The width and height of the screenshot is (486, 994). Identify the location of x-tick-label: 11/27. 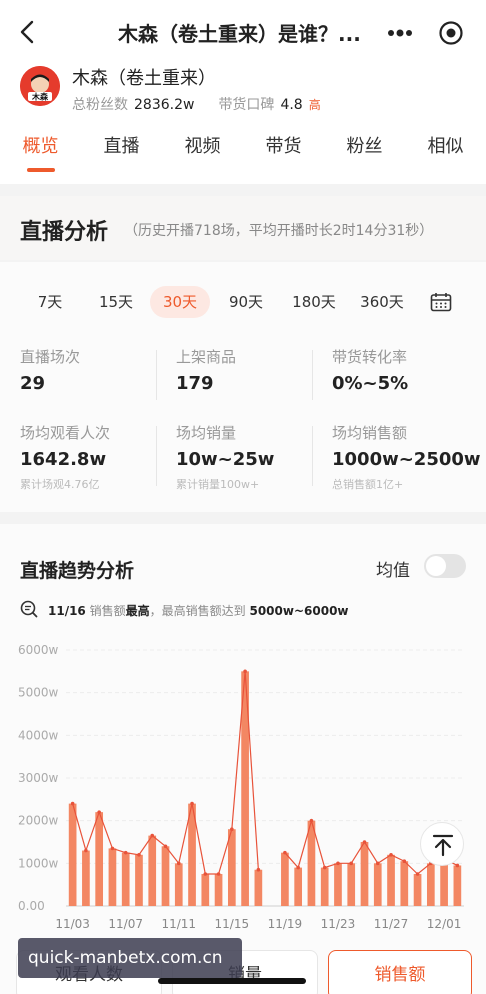
(391, 924).